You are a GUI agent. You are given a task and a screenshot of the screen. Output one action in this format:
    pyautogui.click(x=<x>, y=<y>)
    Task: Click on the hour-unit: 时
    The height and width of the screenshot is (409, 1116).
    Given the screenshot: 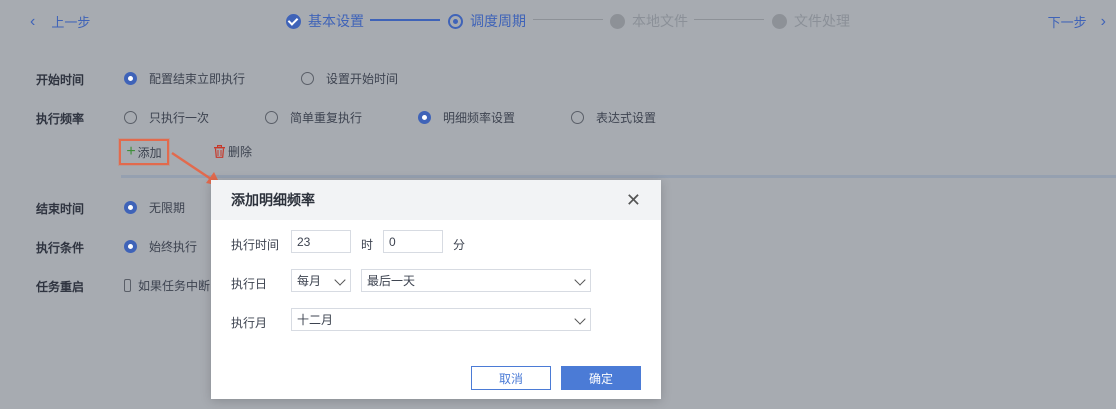 What is the action you would take?
    pyautogui.click(x=367, y=245)
    